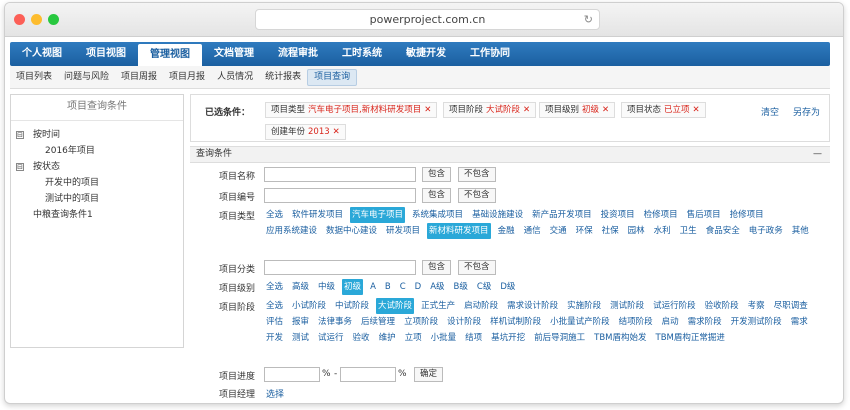  Describe the element at coordinates (139, 77) in the screenshot. I see `subnav-item: 项目周报` at that location.